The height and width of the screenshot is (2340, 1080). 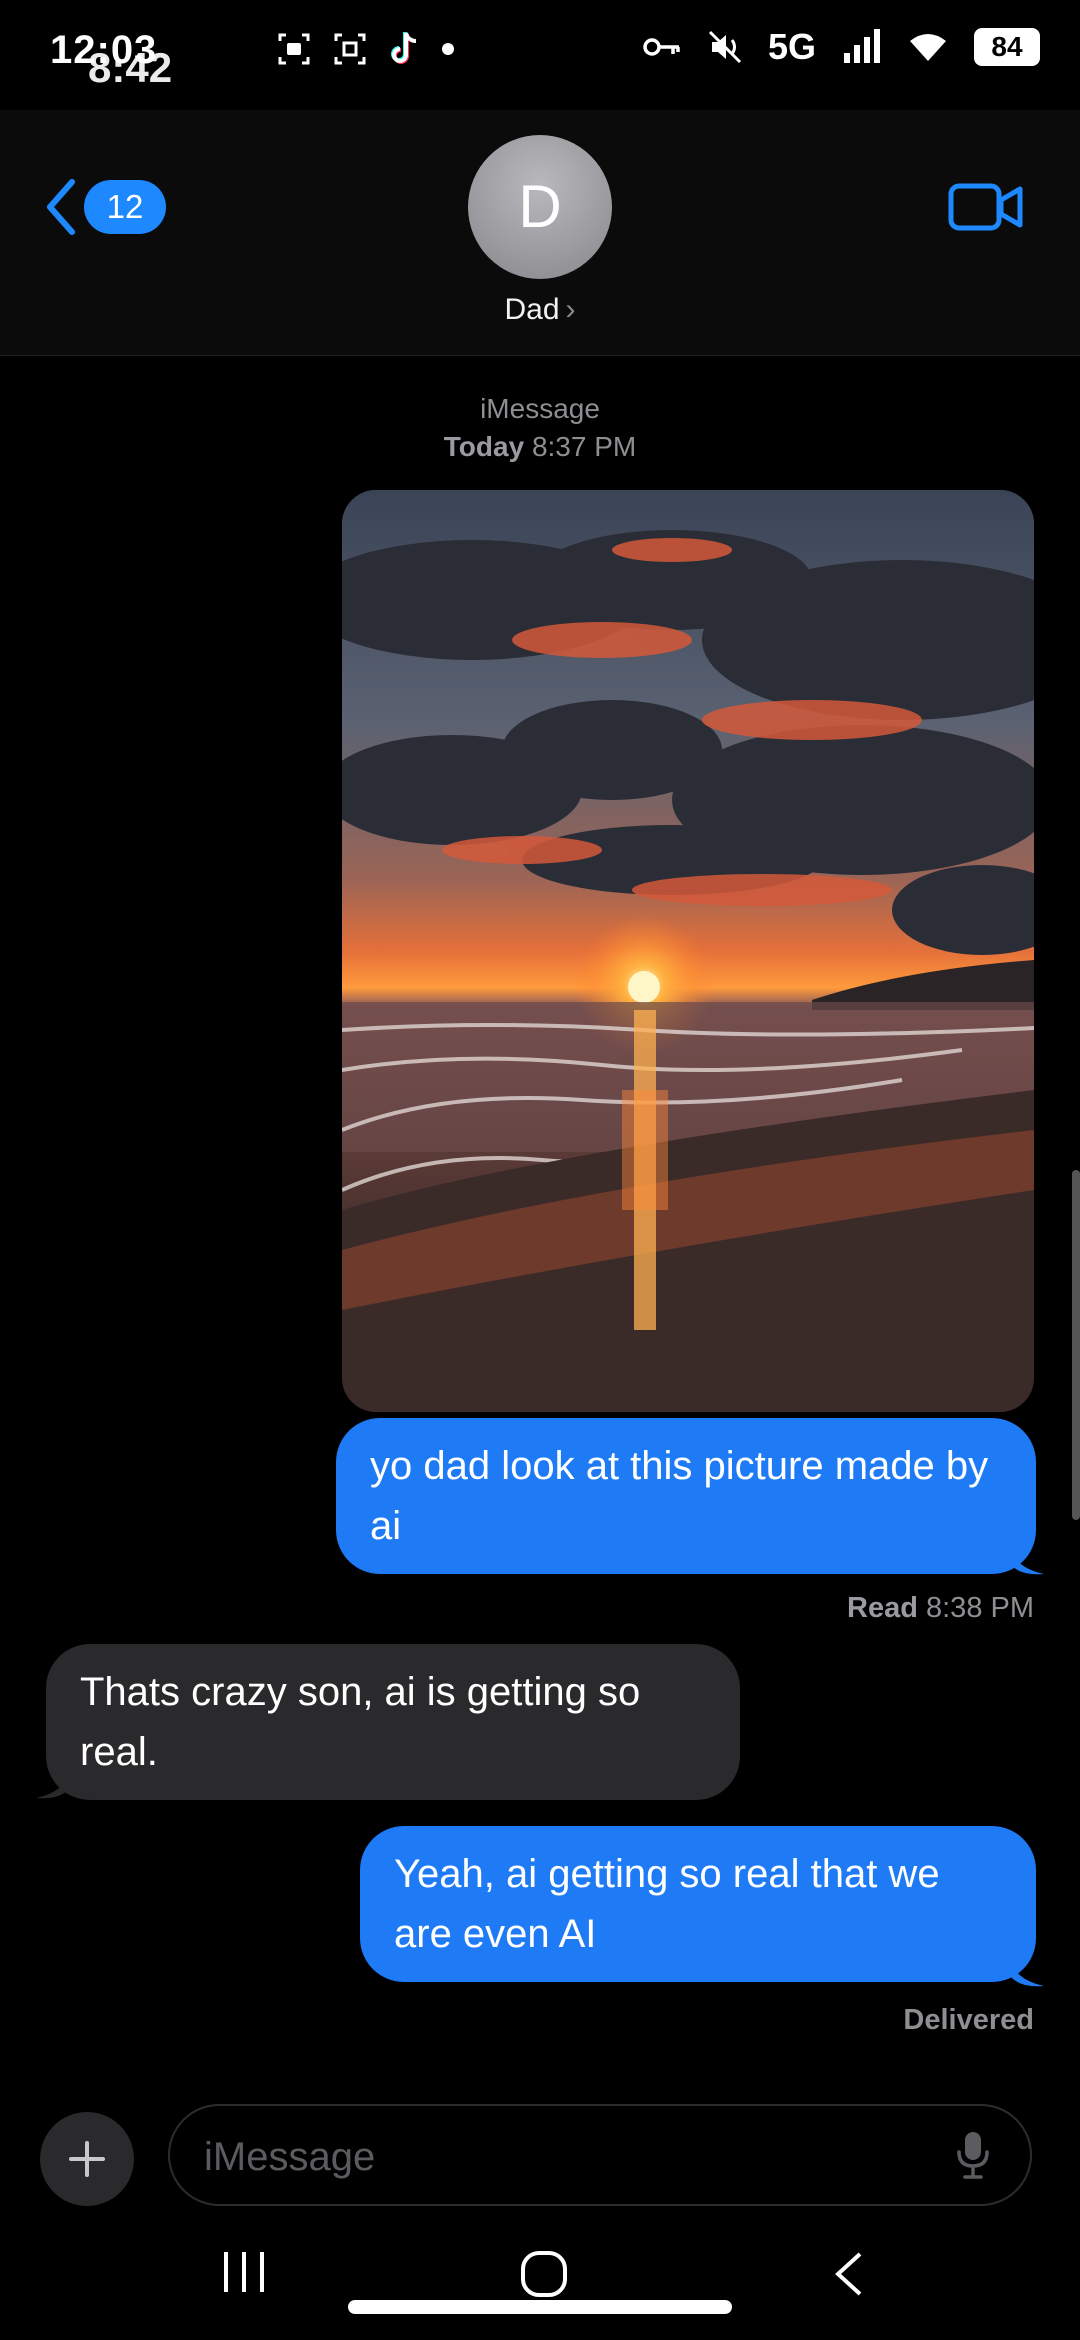 What do you see at coordinates (554, 2157) in the screenshot?
I see `message-input` at bounding box center [554, 2157].